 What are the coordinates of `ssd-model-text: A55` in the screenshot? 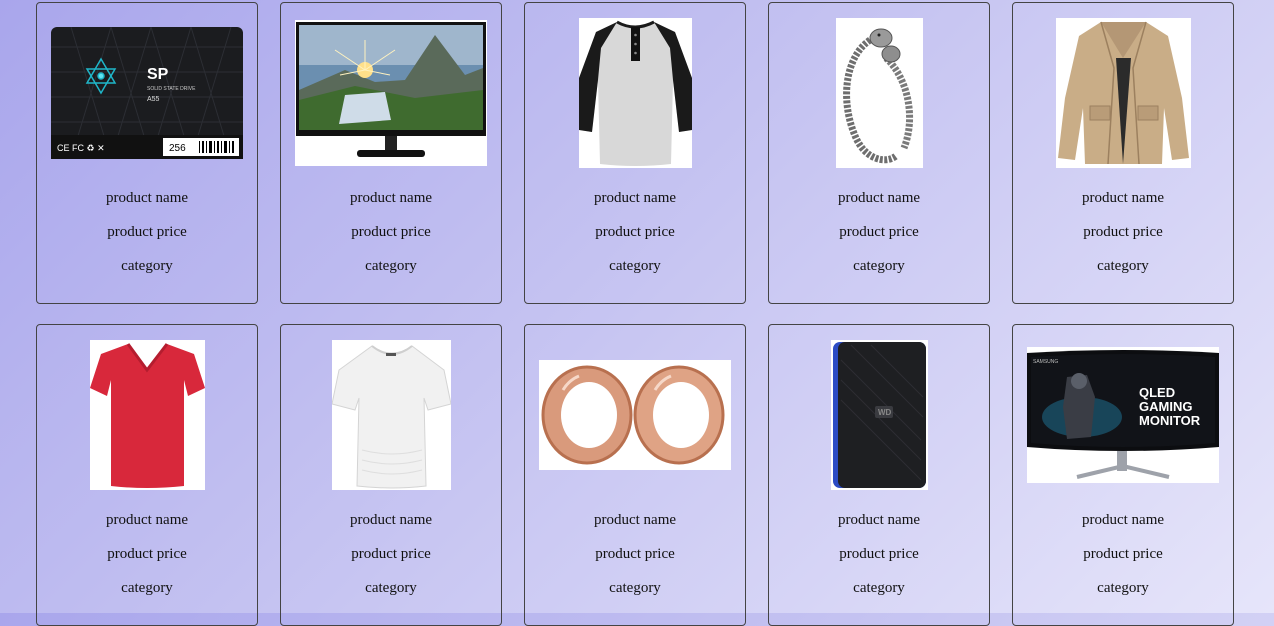 It's located at (153, 99).